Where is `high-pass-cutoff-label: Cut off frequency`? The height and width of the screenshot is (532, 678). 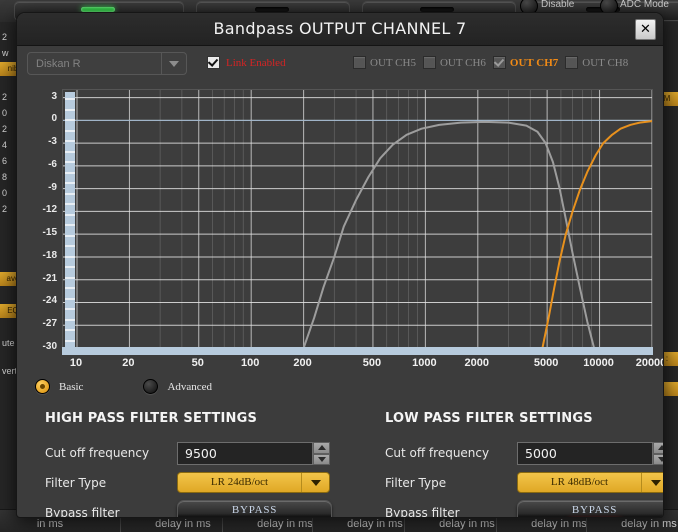
high-pass-cutoff-label: Cut off frequency is located at coordinates (97, 453).